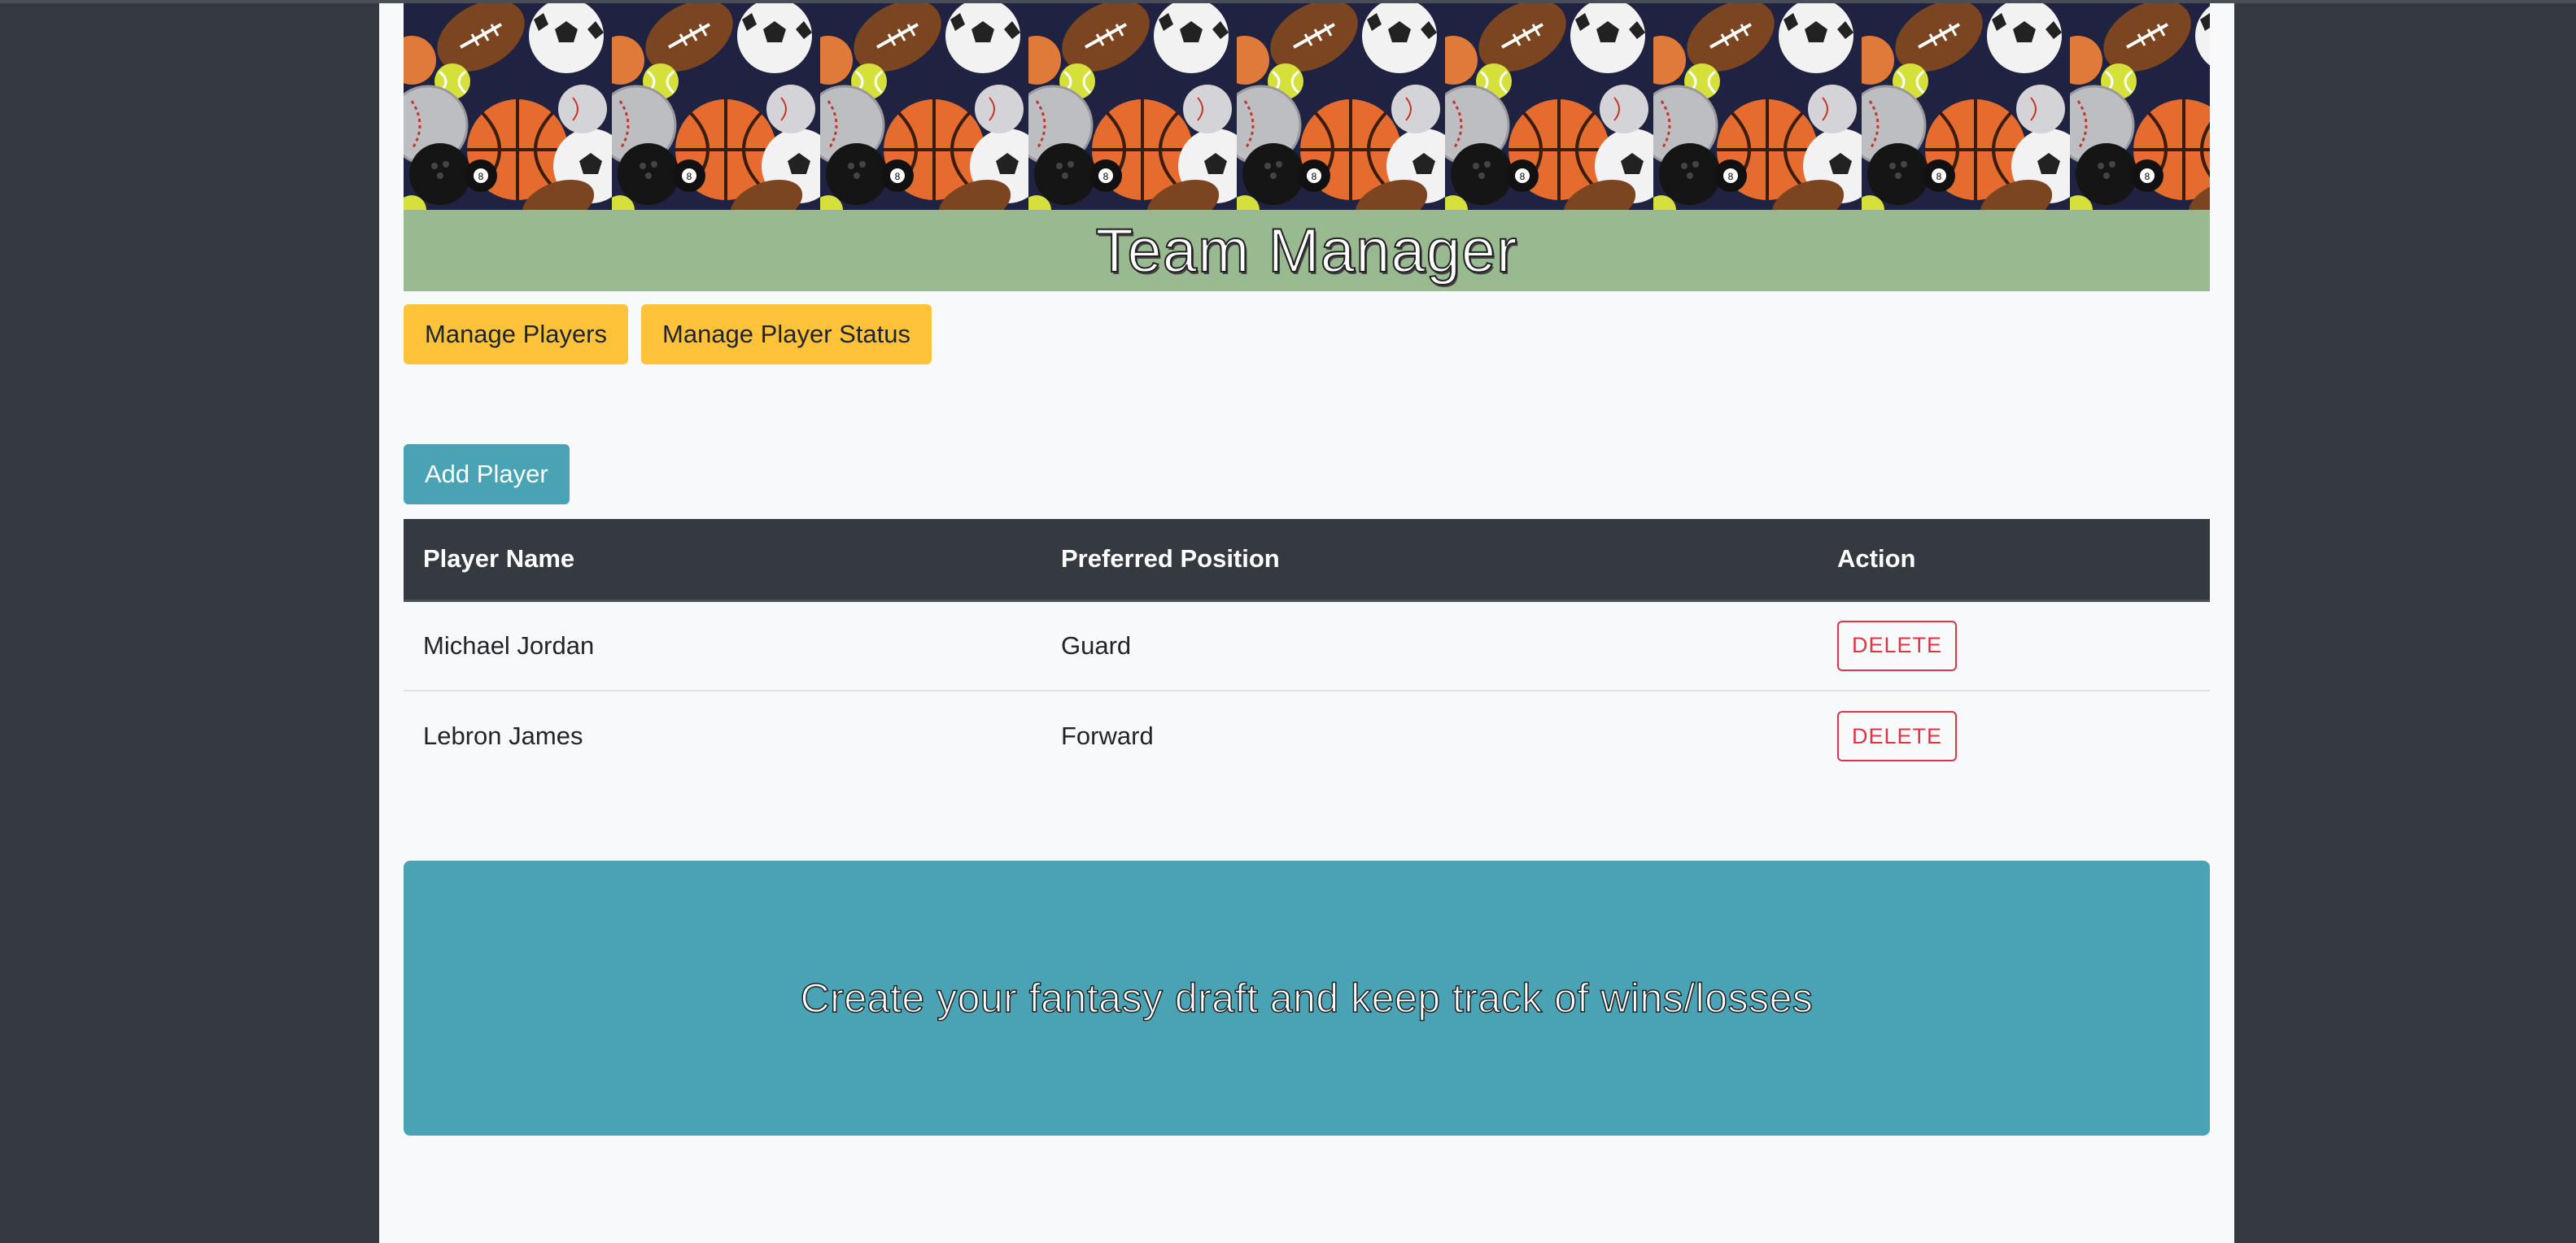  Describe the element at coordinates (1107, 736) in the screenshot. I see `player-position-cell: Forward` at that location.